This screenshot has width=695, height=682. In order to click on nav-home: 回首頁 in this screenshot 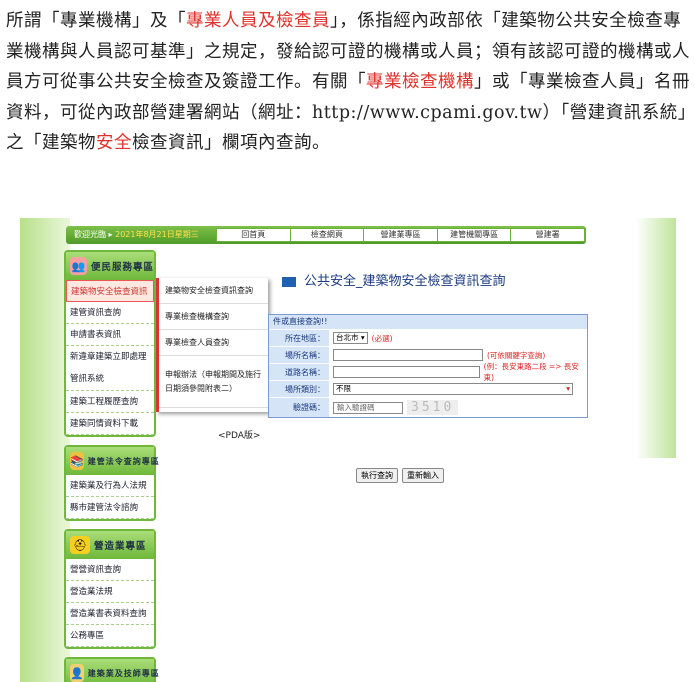, I will do `click(254, 235)`.